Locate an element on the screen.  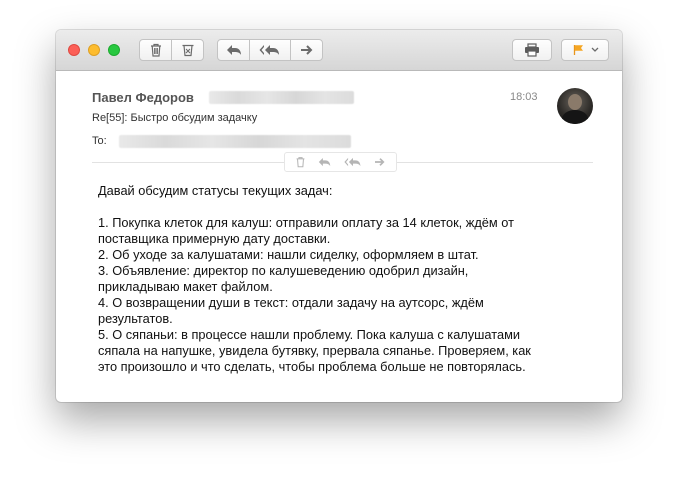
message-time: 18:03 is located at coordinates (524, 97).